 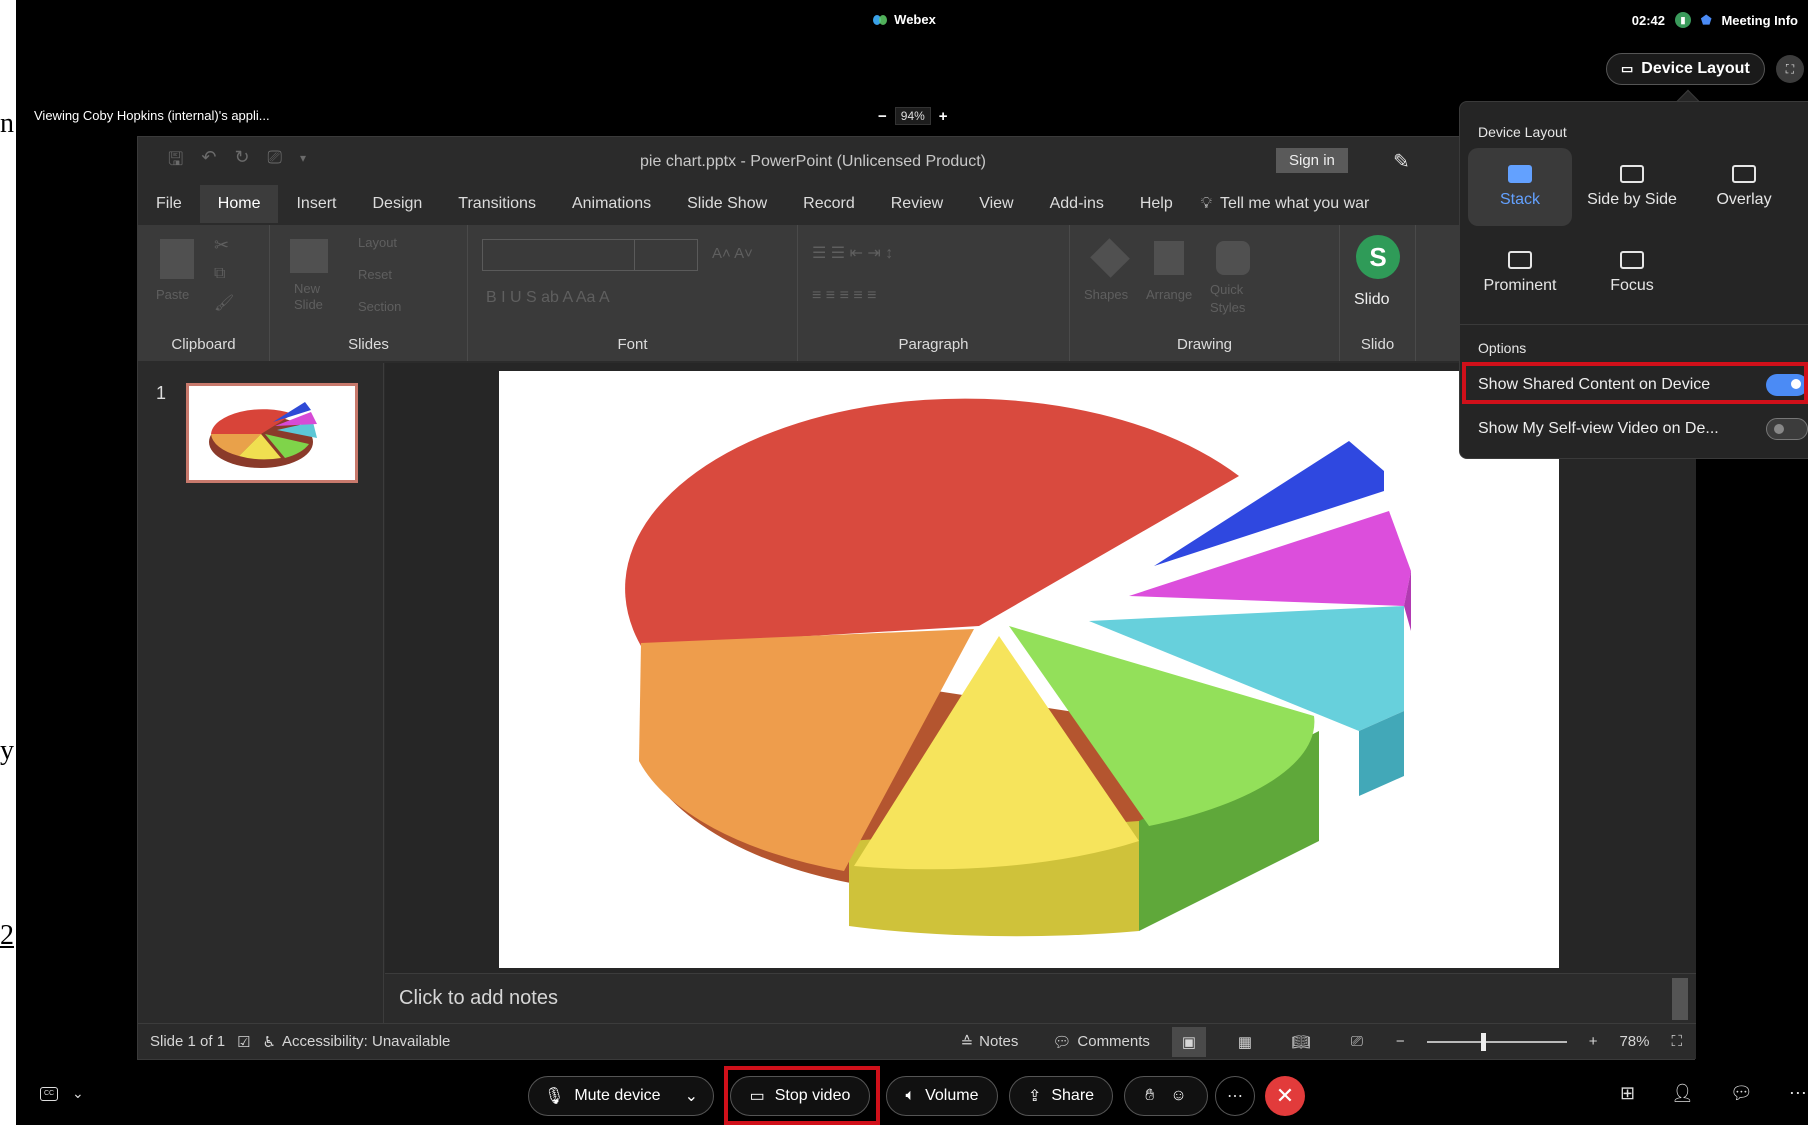 I want to click on paste-icon, so click(x=177, y=259).